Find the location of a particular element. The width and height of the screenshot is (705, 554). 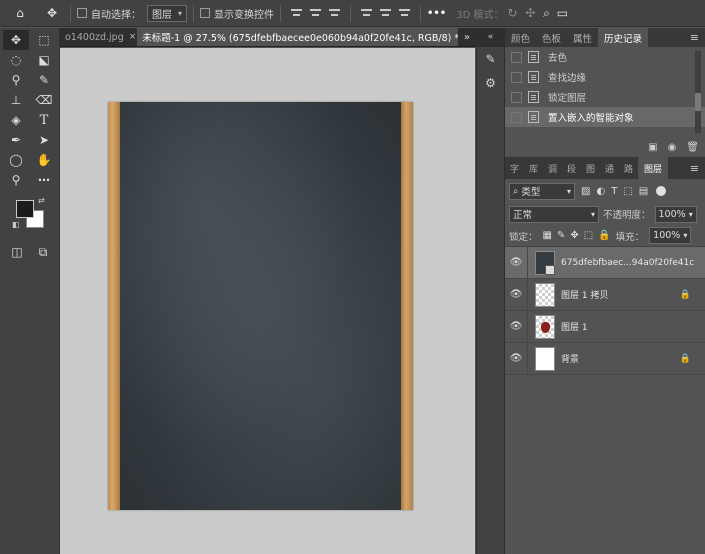

tab-channels: 通 is located at coordinates (609, 168).